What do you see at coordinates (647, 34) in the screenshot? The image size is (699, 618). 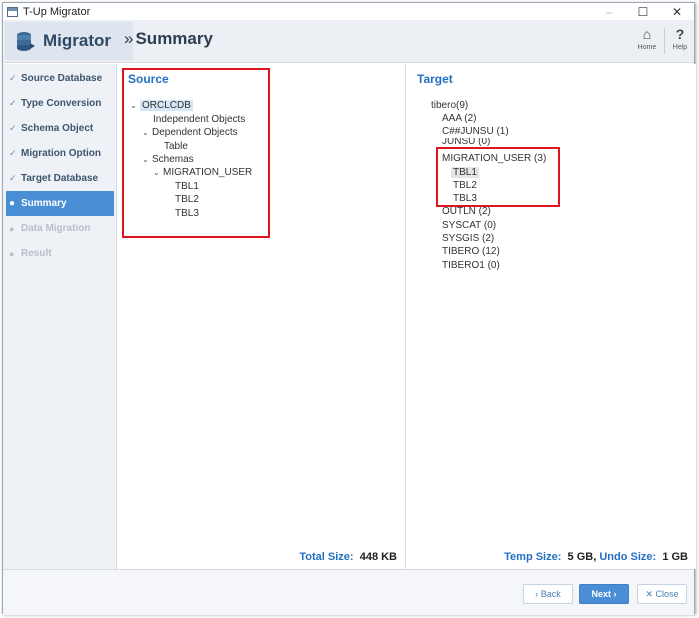 I see `home-icon: ⌂` at bounding box center [647, 34].